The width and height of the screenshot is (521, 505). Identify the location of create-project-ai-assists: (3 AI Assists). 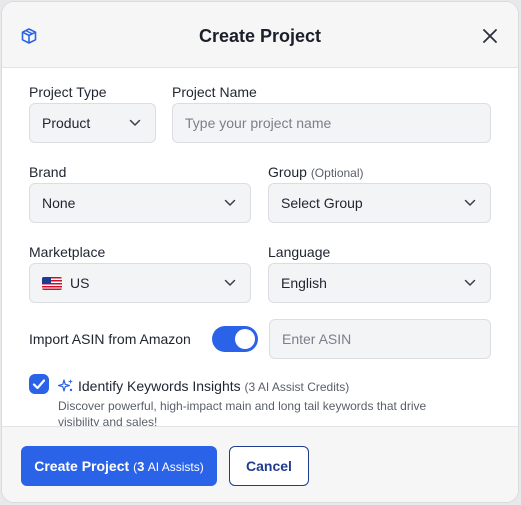
(168, 466).